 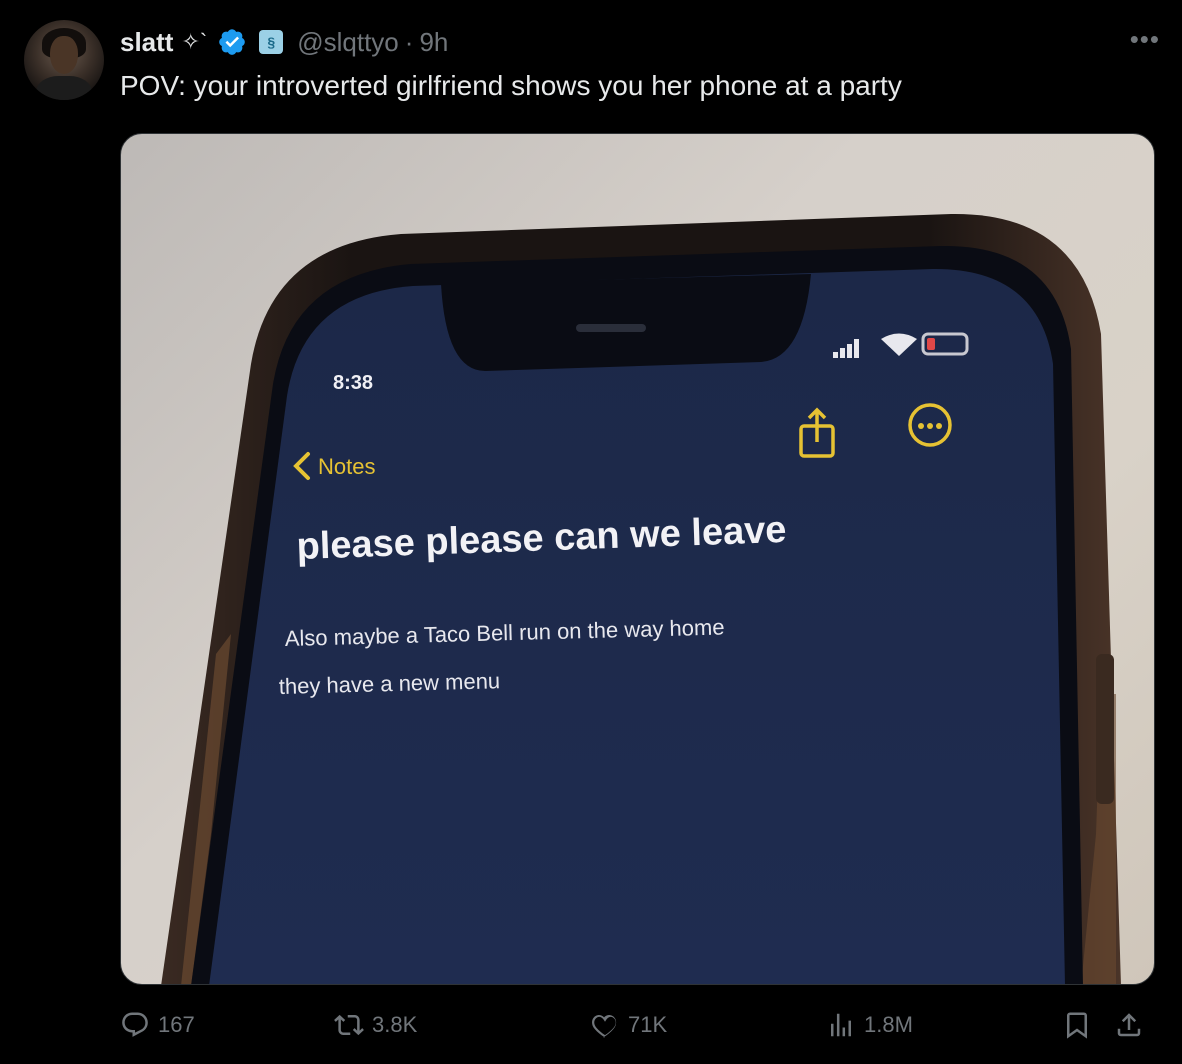 I want to click on avatar-body, so click(x=64, y=88).